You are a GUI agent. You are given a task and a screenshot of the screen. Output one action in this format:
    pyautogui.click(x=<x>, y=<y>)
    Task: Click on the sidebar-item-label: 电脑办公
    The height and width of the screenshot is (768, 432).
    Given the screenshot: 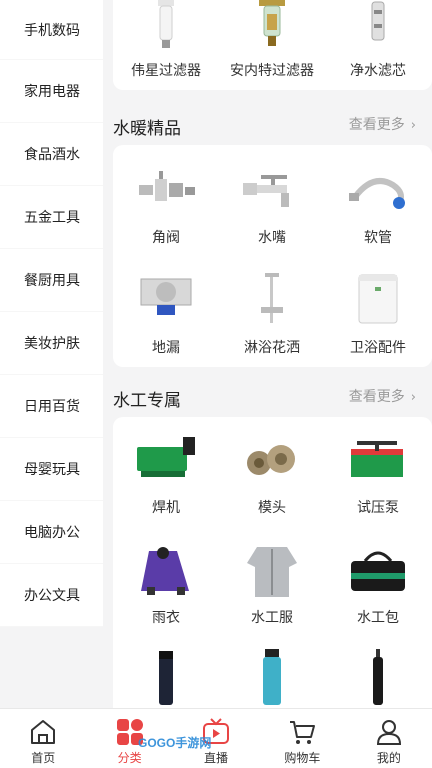 What is the action you would take?
    pyautogui.click(x=52, y=533)
    